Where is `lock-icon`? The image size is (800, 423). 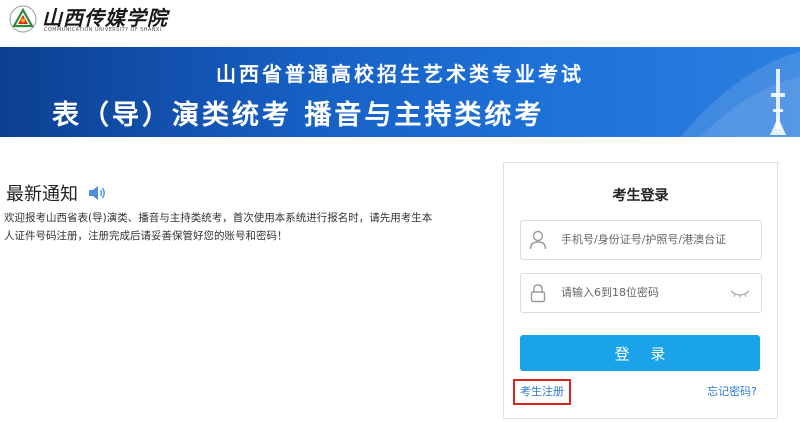 lock-icon is located at coordinates (538, 293).